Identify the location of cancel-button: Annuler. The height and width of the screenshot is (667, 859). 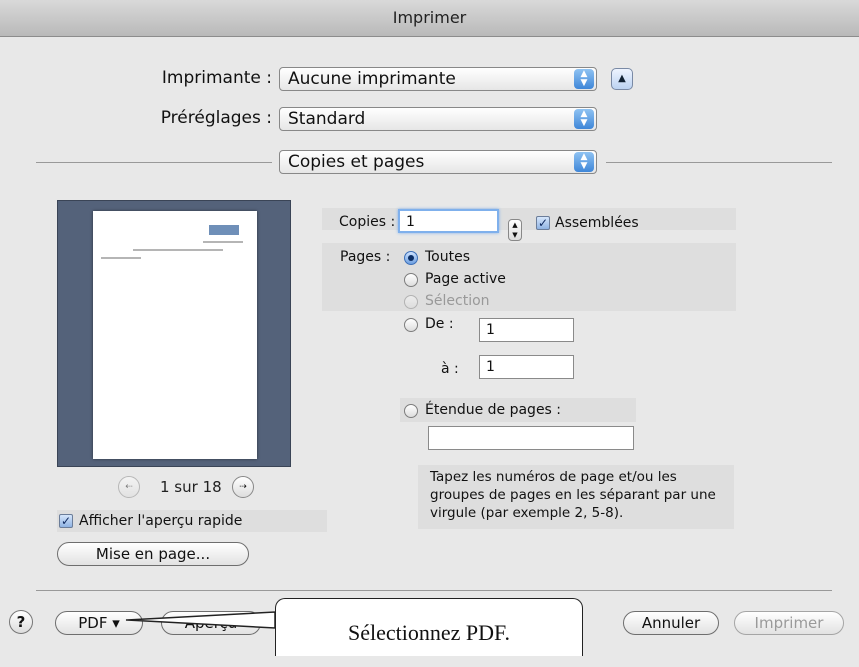
(671, 623).